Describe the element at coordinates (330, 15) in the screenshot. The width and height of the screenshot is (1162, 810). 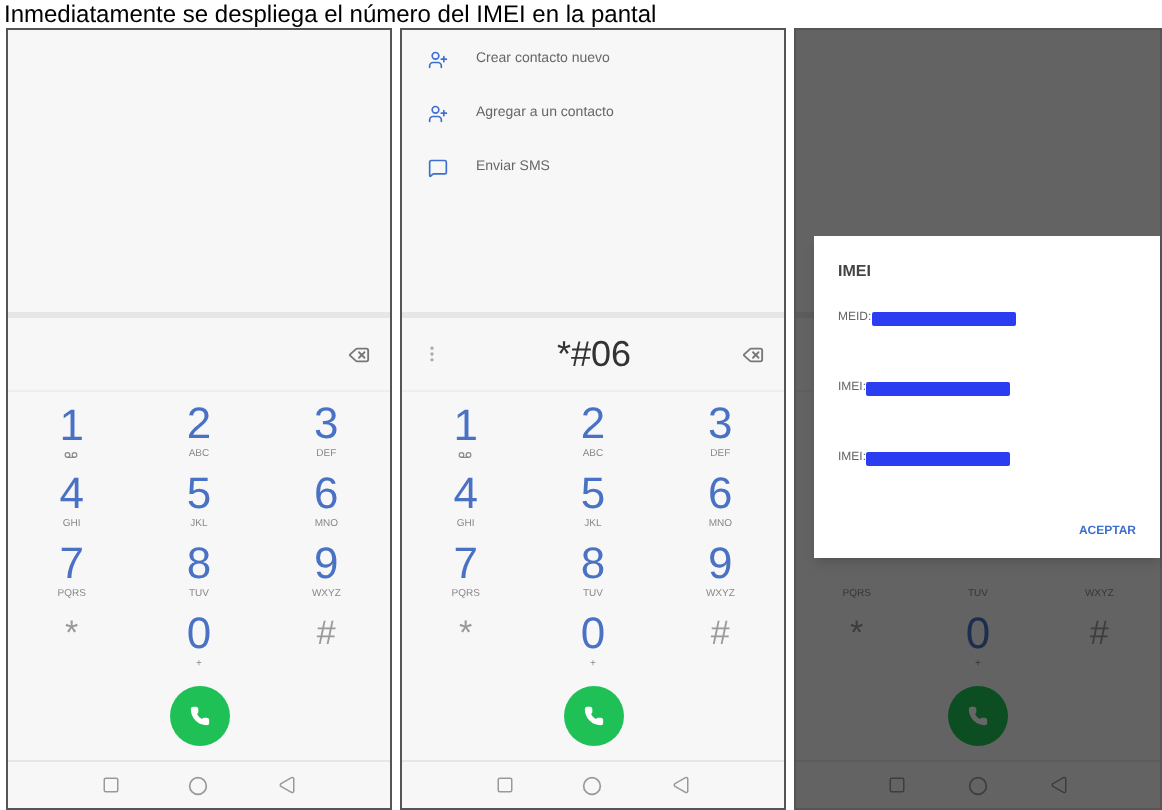
I see `caption-text: Inmediatamente se despliega el número del IMEI en la pantal` at that location.